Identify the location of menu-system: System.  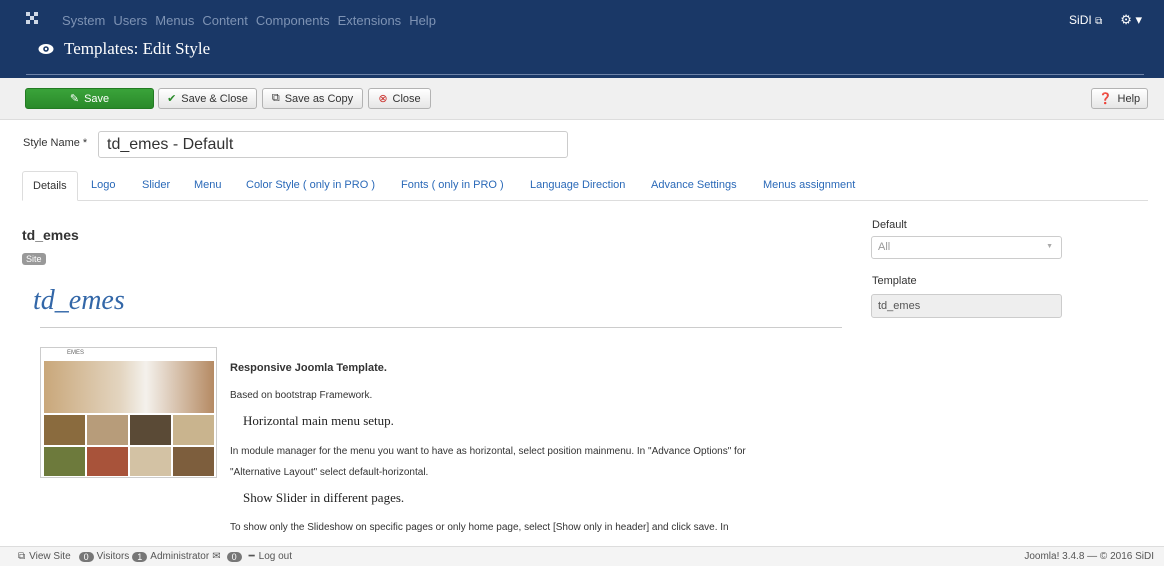
(83, 20).